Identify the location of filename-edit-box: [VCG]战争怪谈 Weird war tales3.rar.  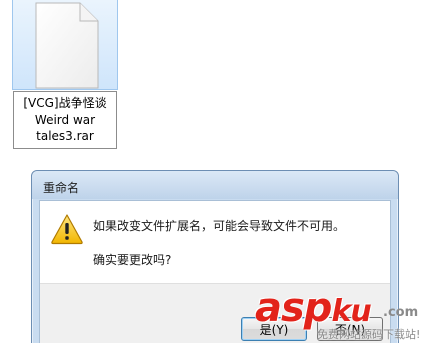
(65, 120).